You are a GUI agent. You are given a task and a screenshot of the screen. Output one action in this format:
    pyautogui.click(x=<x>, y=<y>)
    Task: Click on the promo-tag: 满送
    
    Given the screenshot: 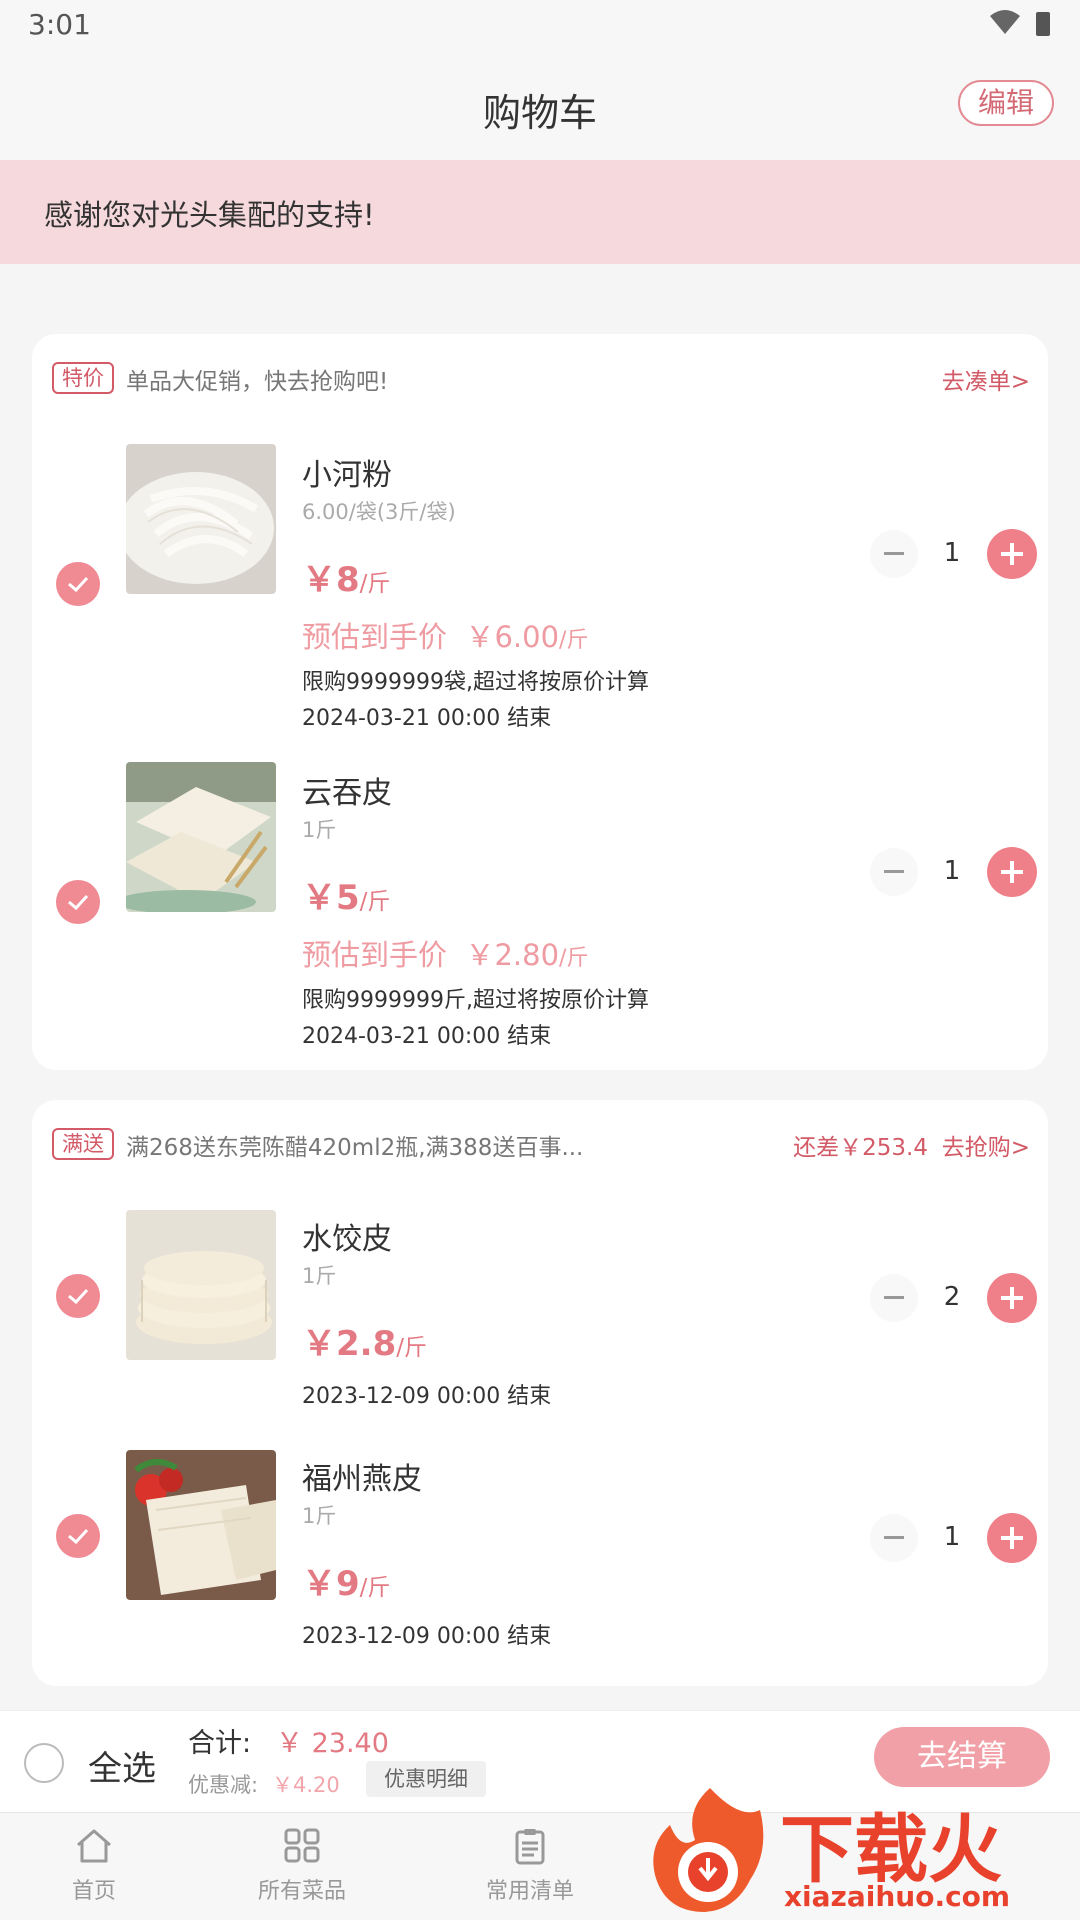 What is the action you would take?
    pyautogui.click(x=83, y=1144)
    